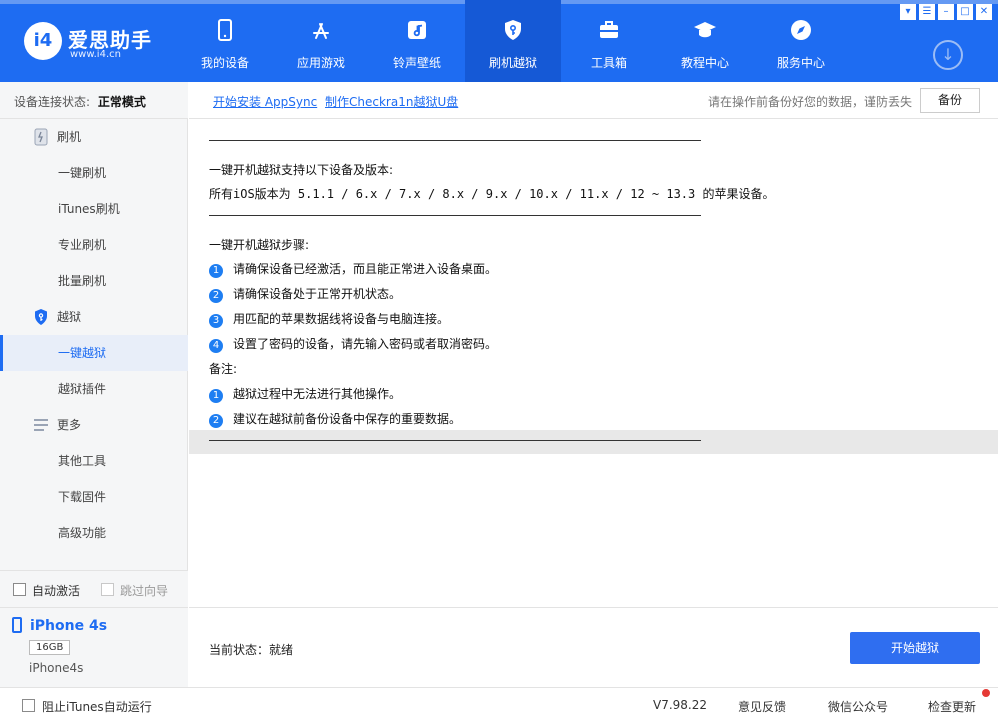 This screenshot has width=998, height=722. I want to click on status-value: 正常模式, so click(121, 102).